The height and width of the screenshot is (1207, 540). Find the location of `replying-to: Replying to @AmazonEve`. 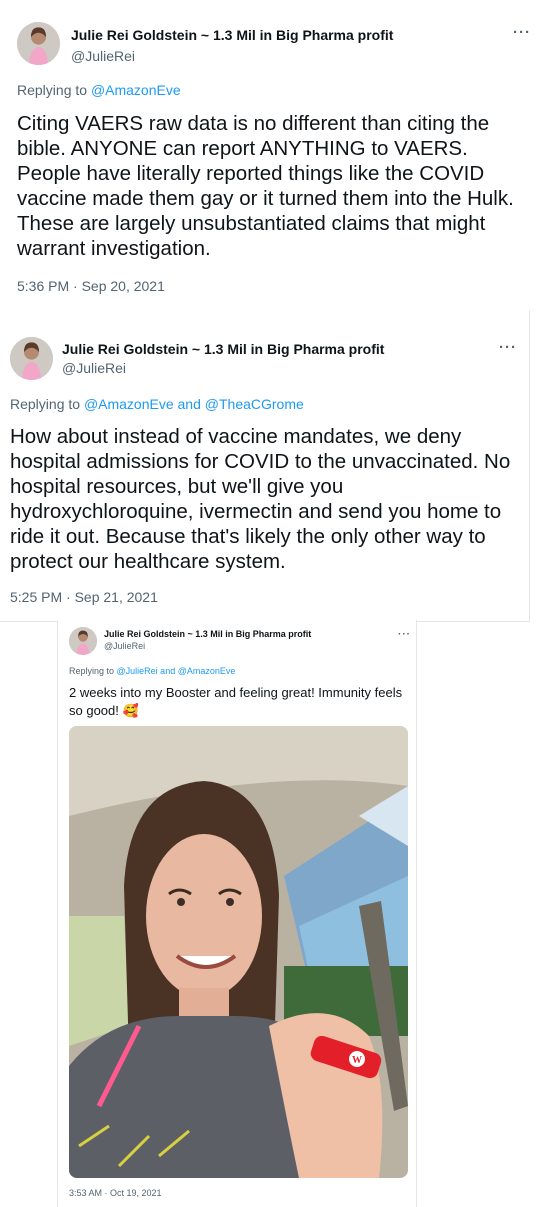

replying-to: Replying to @AmazonEve is located at coordinates (99, 90).